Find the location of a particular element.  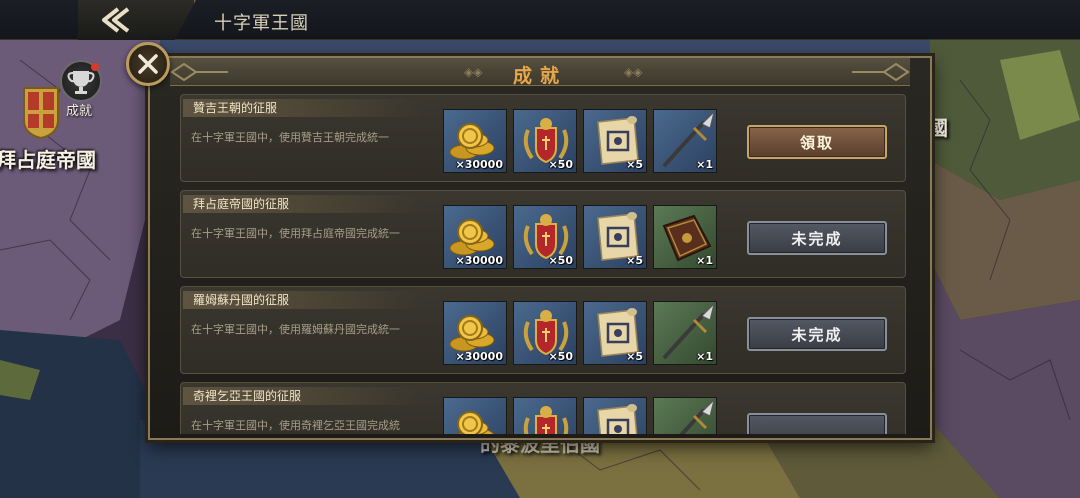

back-button is located at coordinates (137, 20).